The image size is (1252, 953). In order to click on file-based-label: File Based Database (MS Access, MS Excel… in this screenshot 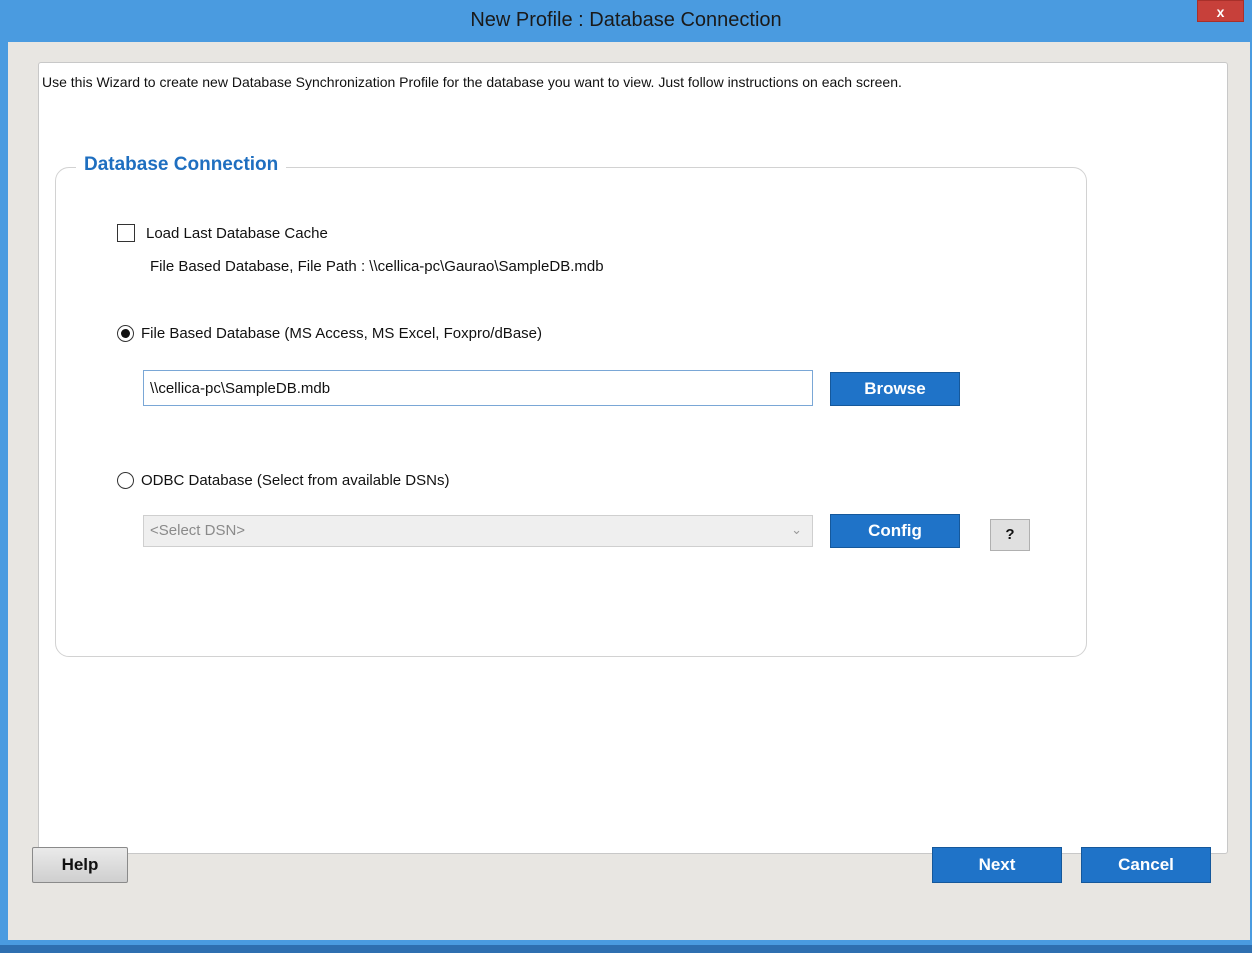, I will do `click(341, 333)`.